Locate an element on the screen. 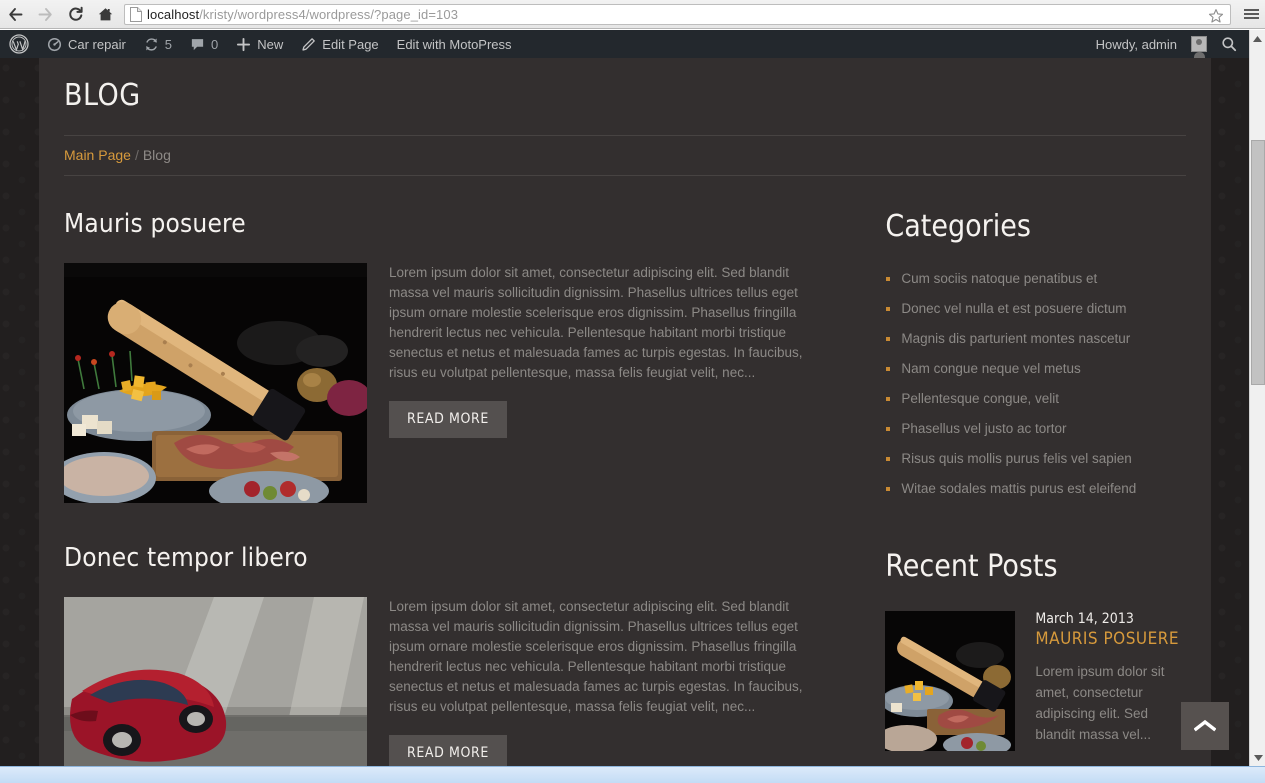 The height and width of the screenshot is (783, 1265). list-item: Pellentesque congue, velit is located at coordinates (1035, 406).